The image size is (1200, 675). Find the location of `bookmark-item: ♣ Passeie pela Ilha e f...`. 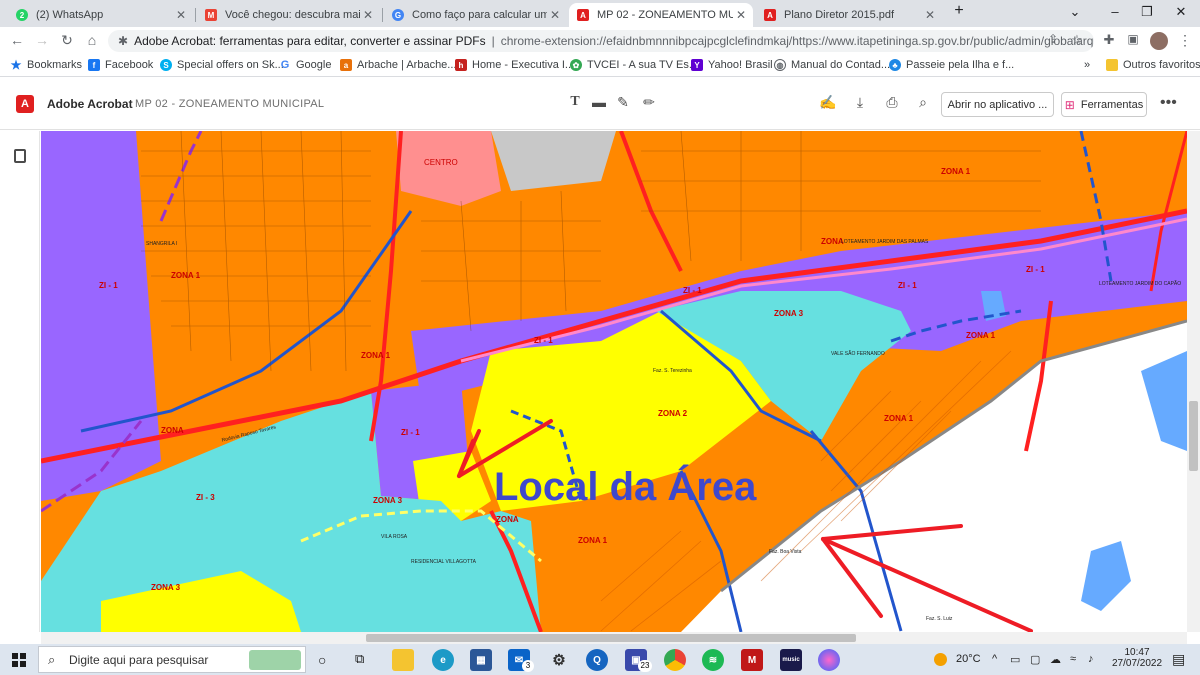

bookmark-item: ♣ Passeie pela Ilha e f... is located at coordinates (951, 65).